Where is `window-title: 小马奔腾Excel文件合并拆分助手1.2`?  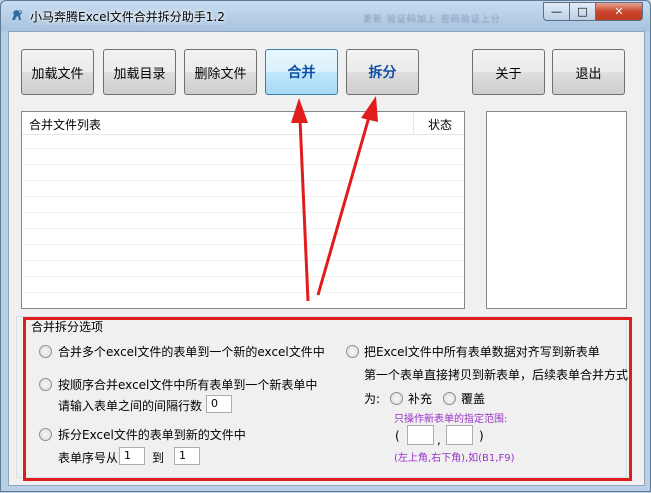
window-title: 小马奔腾Excel文件合并拆分助手1.2 is located at coordinates (127, 17).